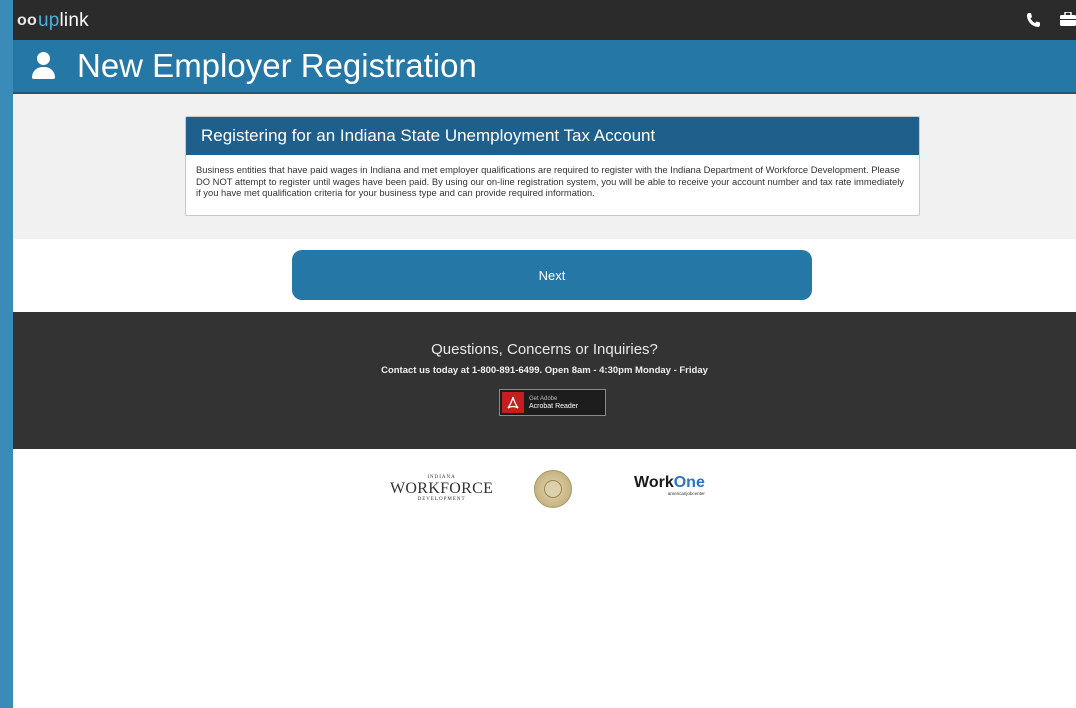 Image resolution: width=1076 pixels, height=708 pixels. What do you see at coordinates (553, 489) in the screenshot?
I see `state-seal-icon` at bounding box center [553, 489].